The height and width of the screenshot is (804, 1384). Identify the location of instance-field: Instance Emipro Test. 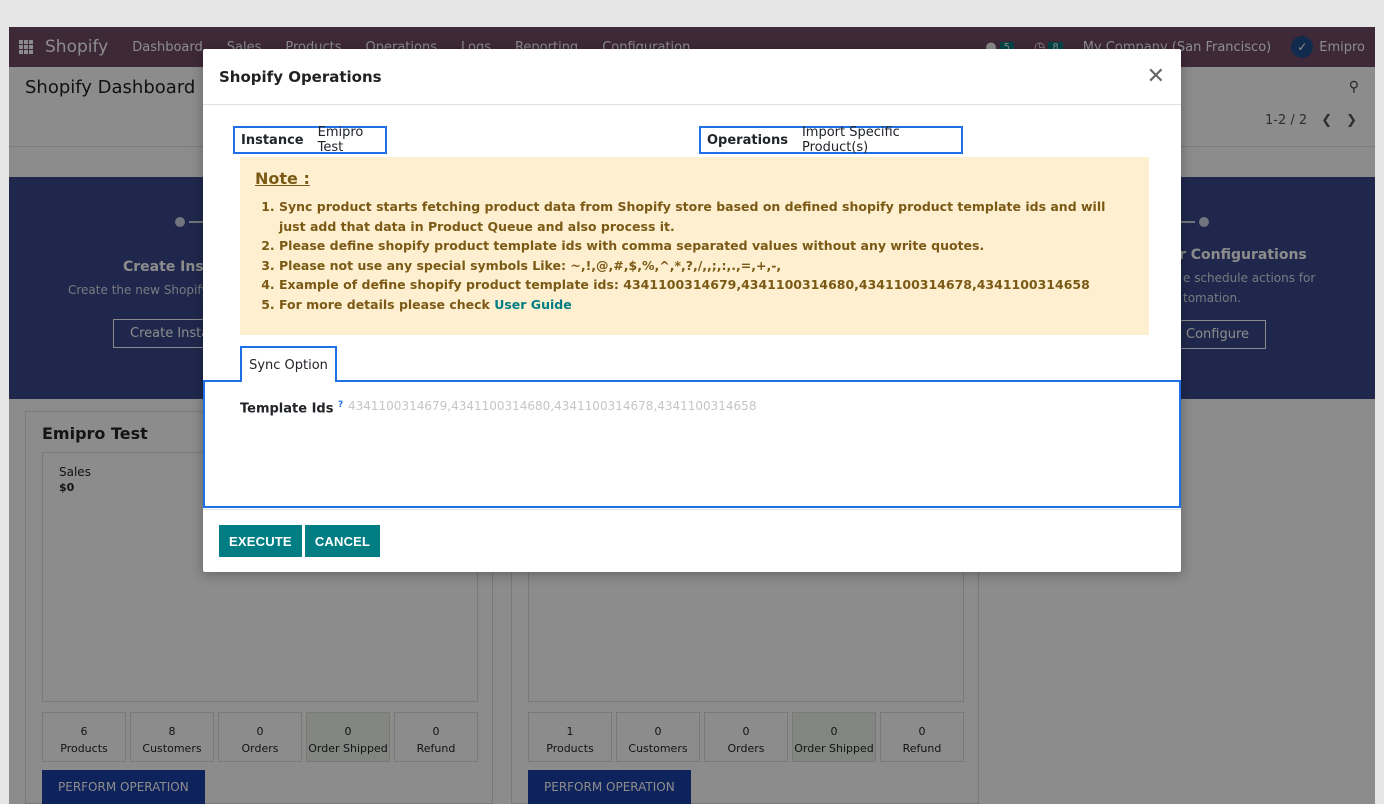
(310, 140).